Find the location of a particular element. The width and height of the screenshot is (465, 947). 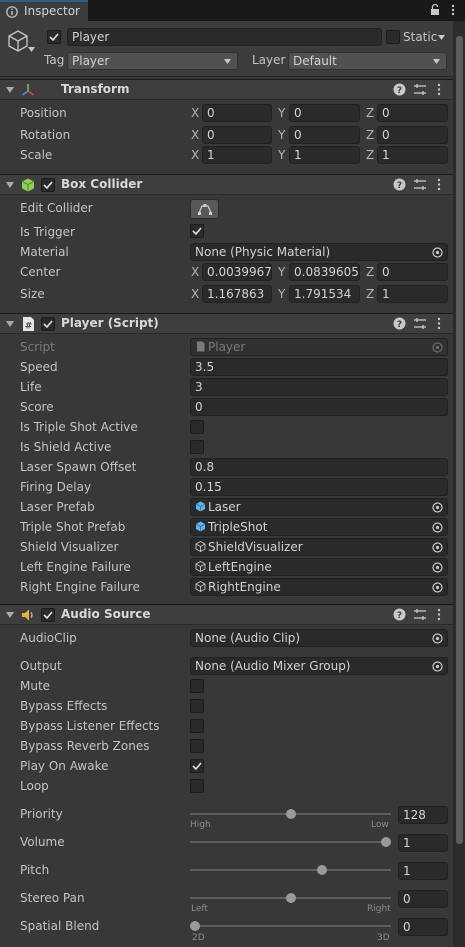

priority-slider-thumb is located at coordinates (290, 814).